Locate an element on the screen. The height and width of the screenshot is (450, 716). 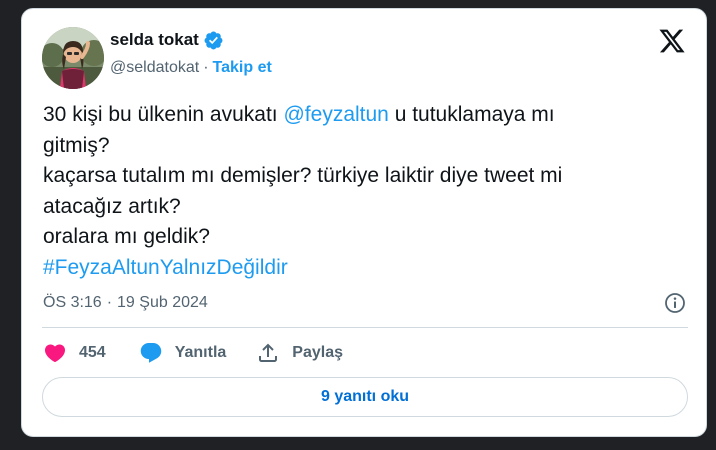
author-handle: @seldatokat is located at coordinates (154, 68).